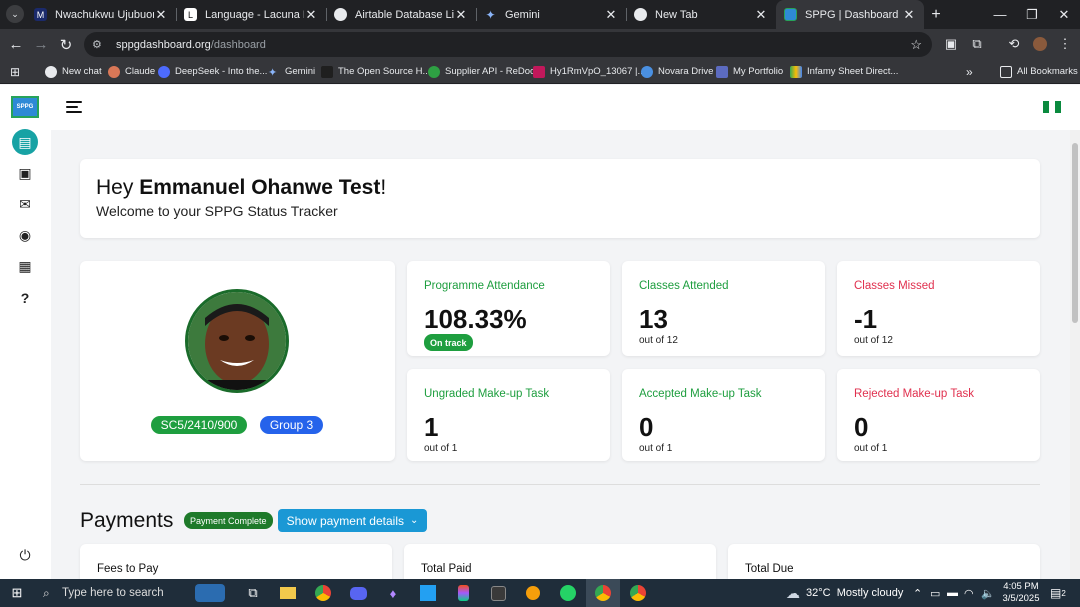  What do you see at coordinates (25, 332) in the screenshot?
I see `sidebar: SPPG ▤ ▣ ✉ ◉ ▦ ? ⏻` at bounding box center [25, 332].